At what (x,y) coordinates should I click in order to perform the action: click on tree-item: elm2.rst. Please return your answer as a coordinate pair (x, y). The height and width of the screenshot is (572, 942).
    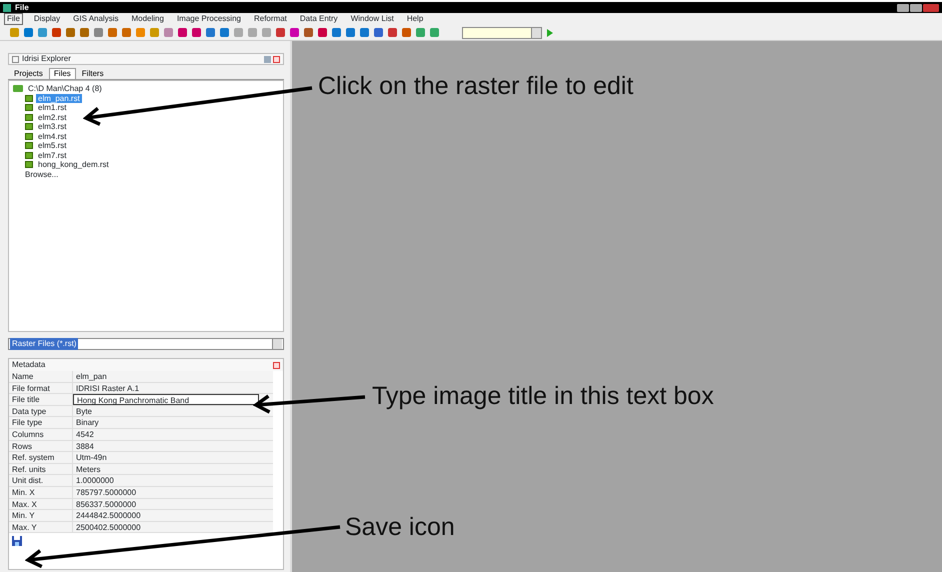
    Looking at the image, I should click on (52, 117).